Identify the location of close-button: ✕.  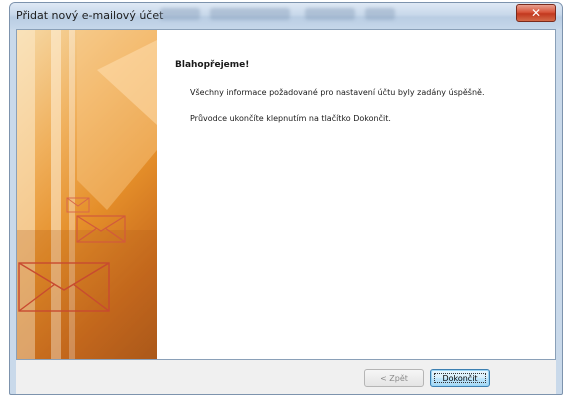
(536, 13).